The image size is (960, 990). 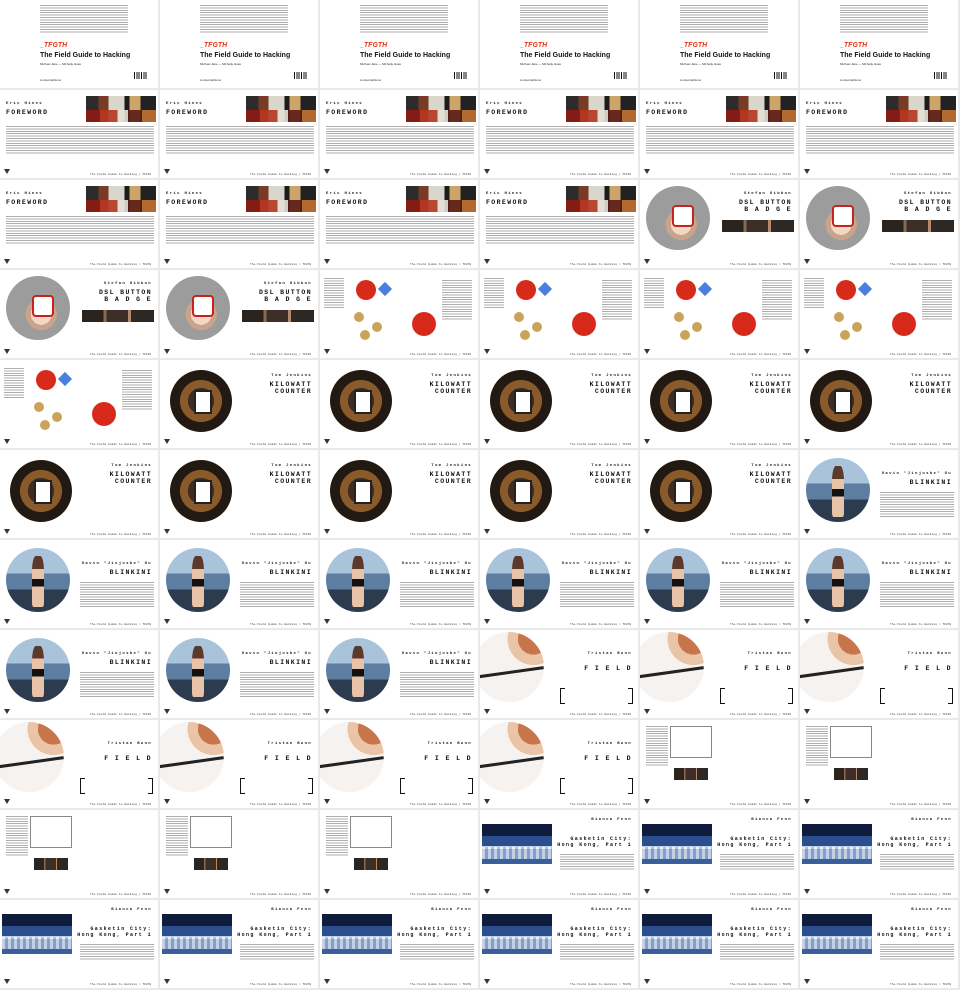 I want to click on cover-publisher: Limited Editions, so click(x=371, y=80).